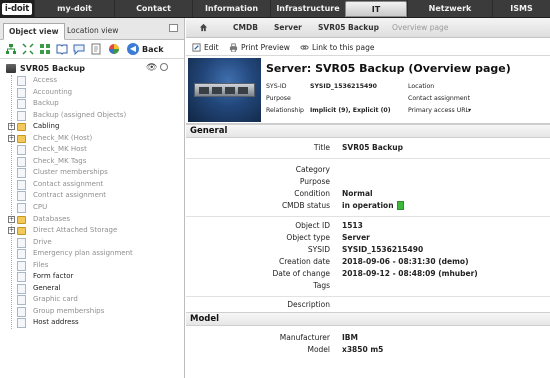 This screenshot has height=378, width=550. Describe the element at coordinates (307, 8) in the screenshot. I see `nav-infrastructure: Infrastructure` at that location.